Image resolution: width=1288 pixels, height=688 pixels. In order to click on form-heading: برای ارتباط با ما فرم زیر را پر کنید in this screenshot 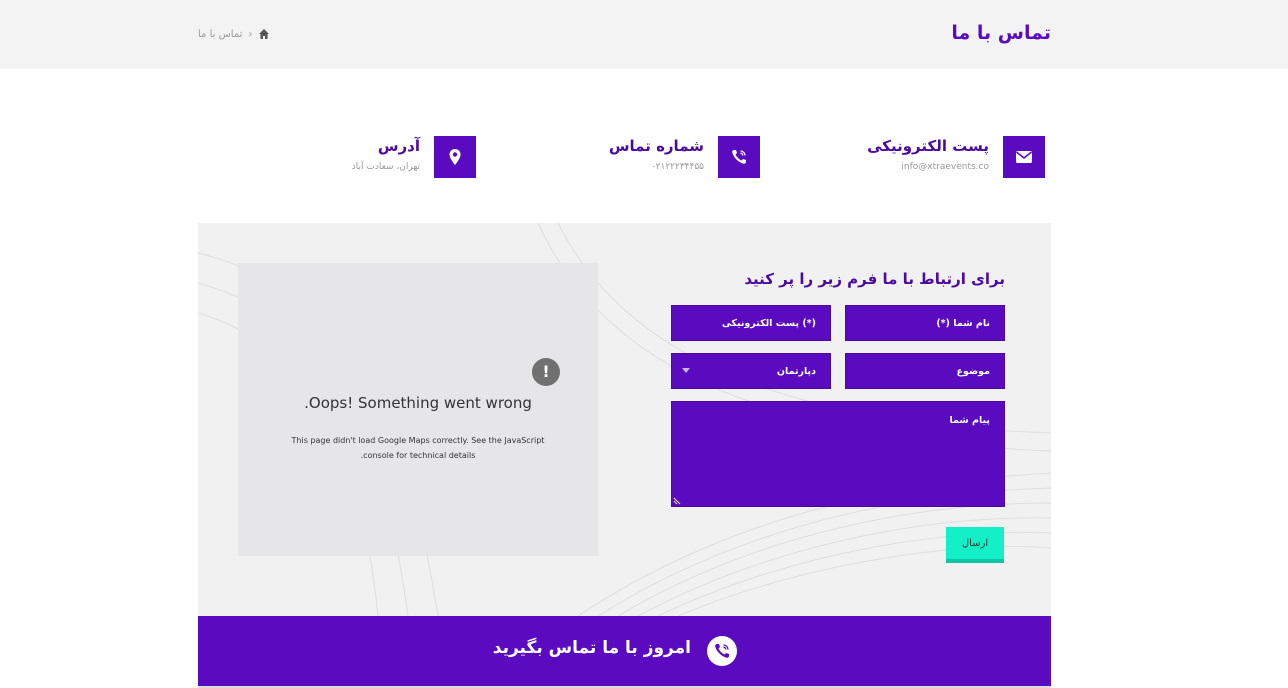, I will do `click(874, 279)`.